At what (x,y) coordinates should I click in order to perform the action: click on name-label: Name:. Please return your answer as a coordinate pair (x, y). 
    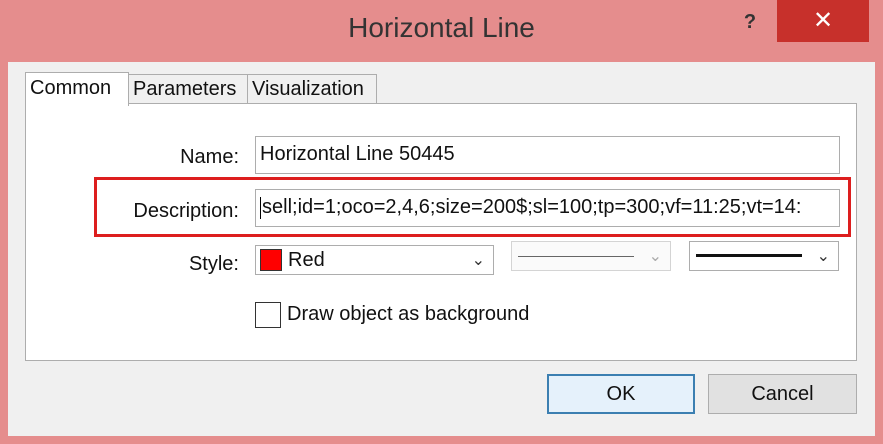
    Looking at the image, I should click on (209, 157).